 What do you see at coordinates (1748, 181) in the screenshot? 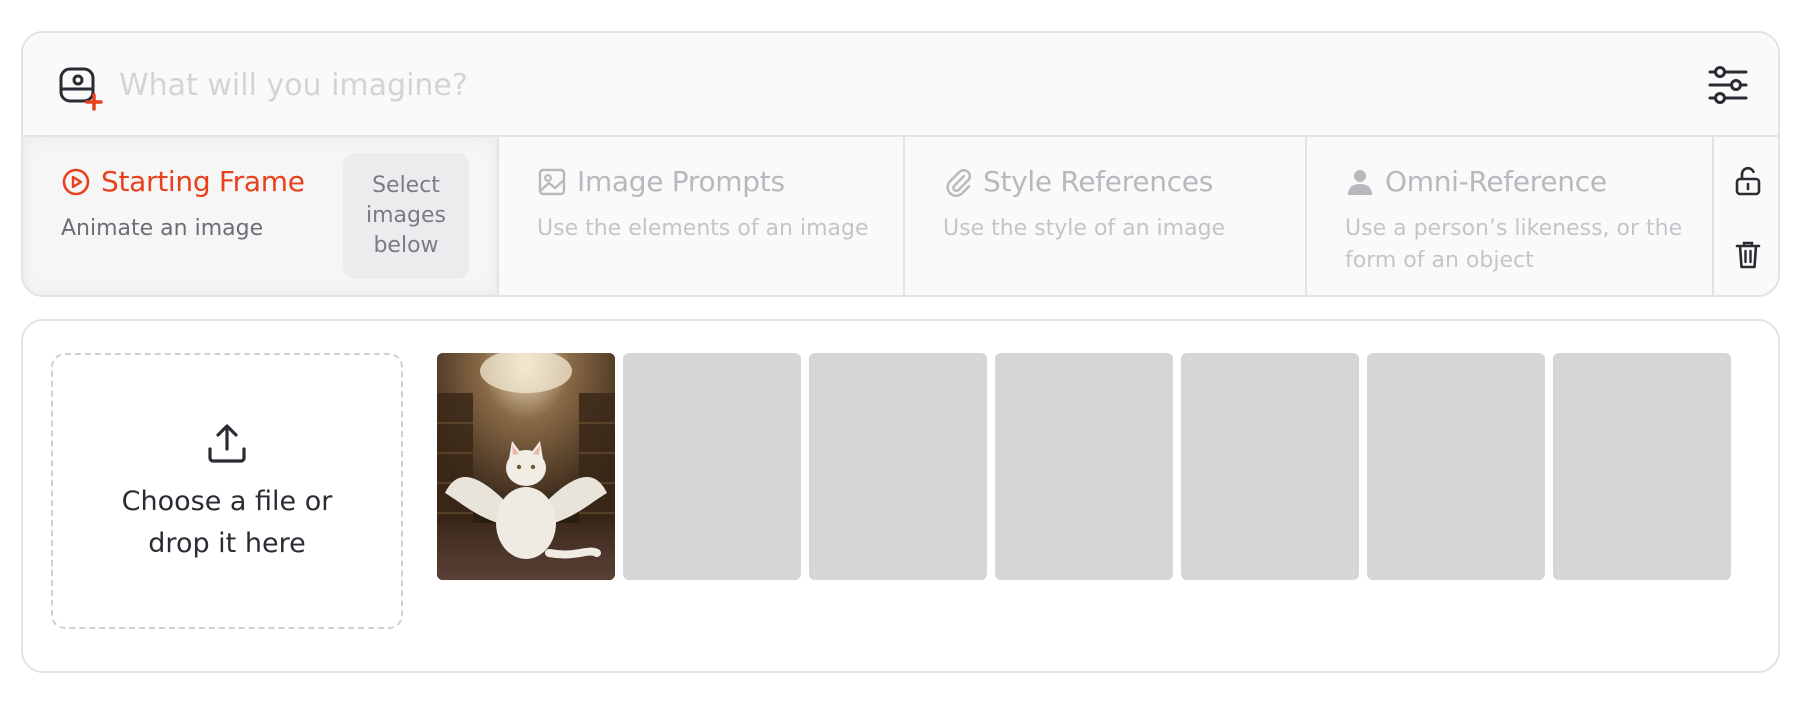
I see `unlock-icon` at bounding box center [1748, 181].